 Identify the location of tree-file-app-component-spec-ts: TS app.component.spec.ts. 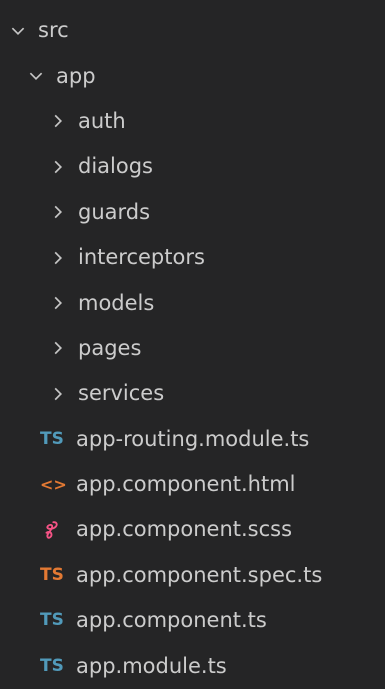
(192, 575).